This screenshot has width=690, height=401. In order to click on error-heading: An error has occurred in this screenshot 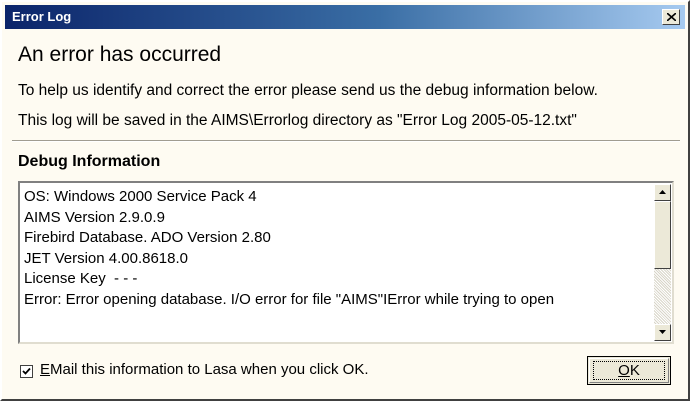, I will do `click(120, 54)`.